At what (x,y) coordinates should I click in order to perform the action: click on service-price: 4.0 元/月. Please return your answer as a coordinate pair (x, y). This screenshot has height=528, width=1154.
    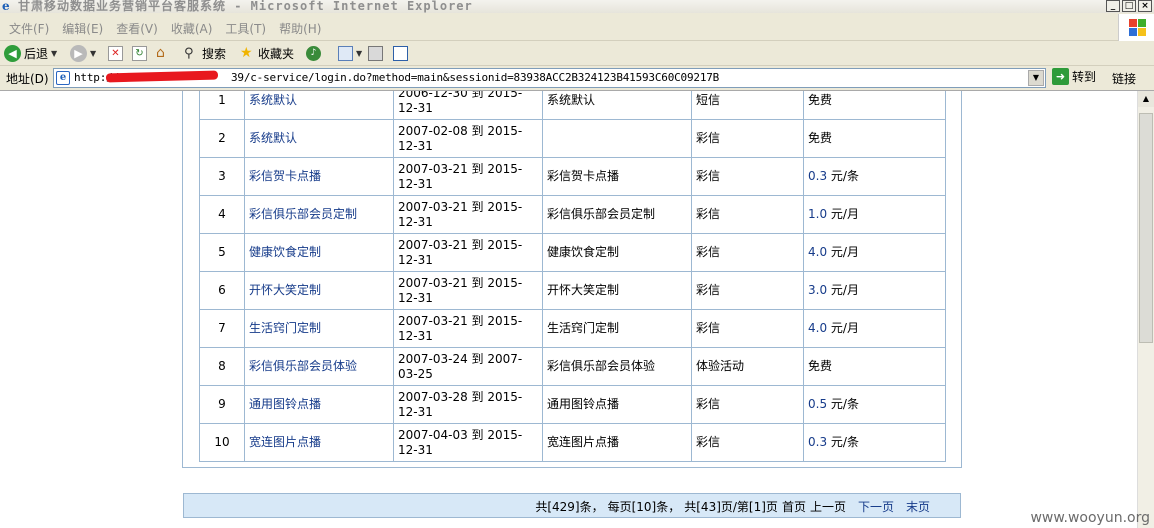
    Looking at the image, I should click on (874, 328).